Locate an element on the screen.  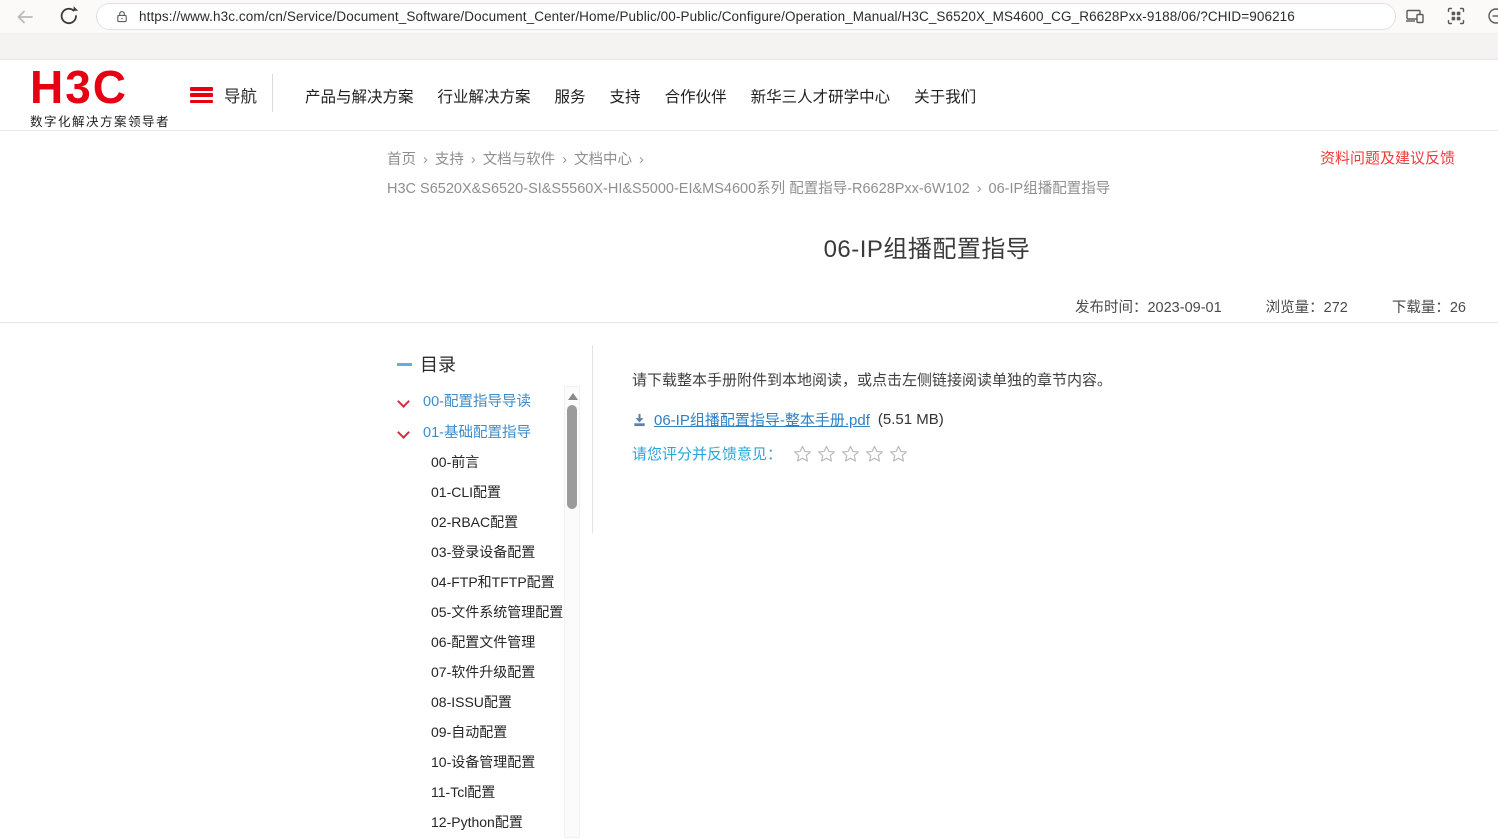
feedback-link: 资料问题及建议反馈 is located at coordinates (1387, 157).